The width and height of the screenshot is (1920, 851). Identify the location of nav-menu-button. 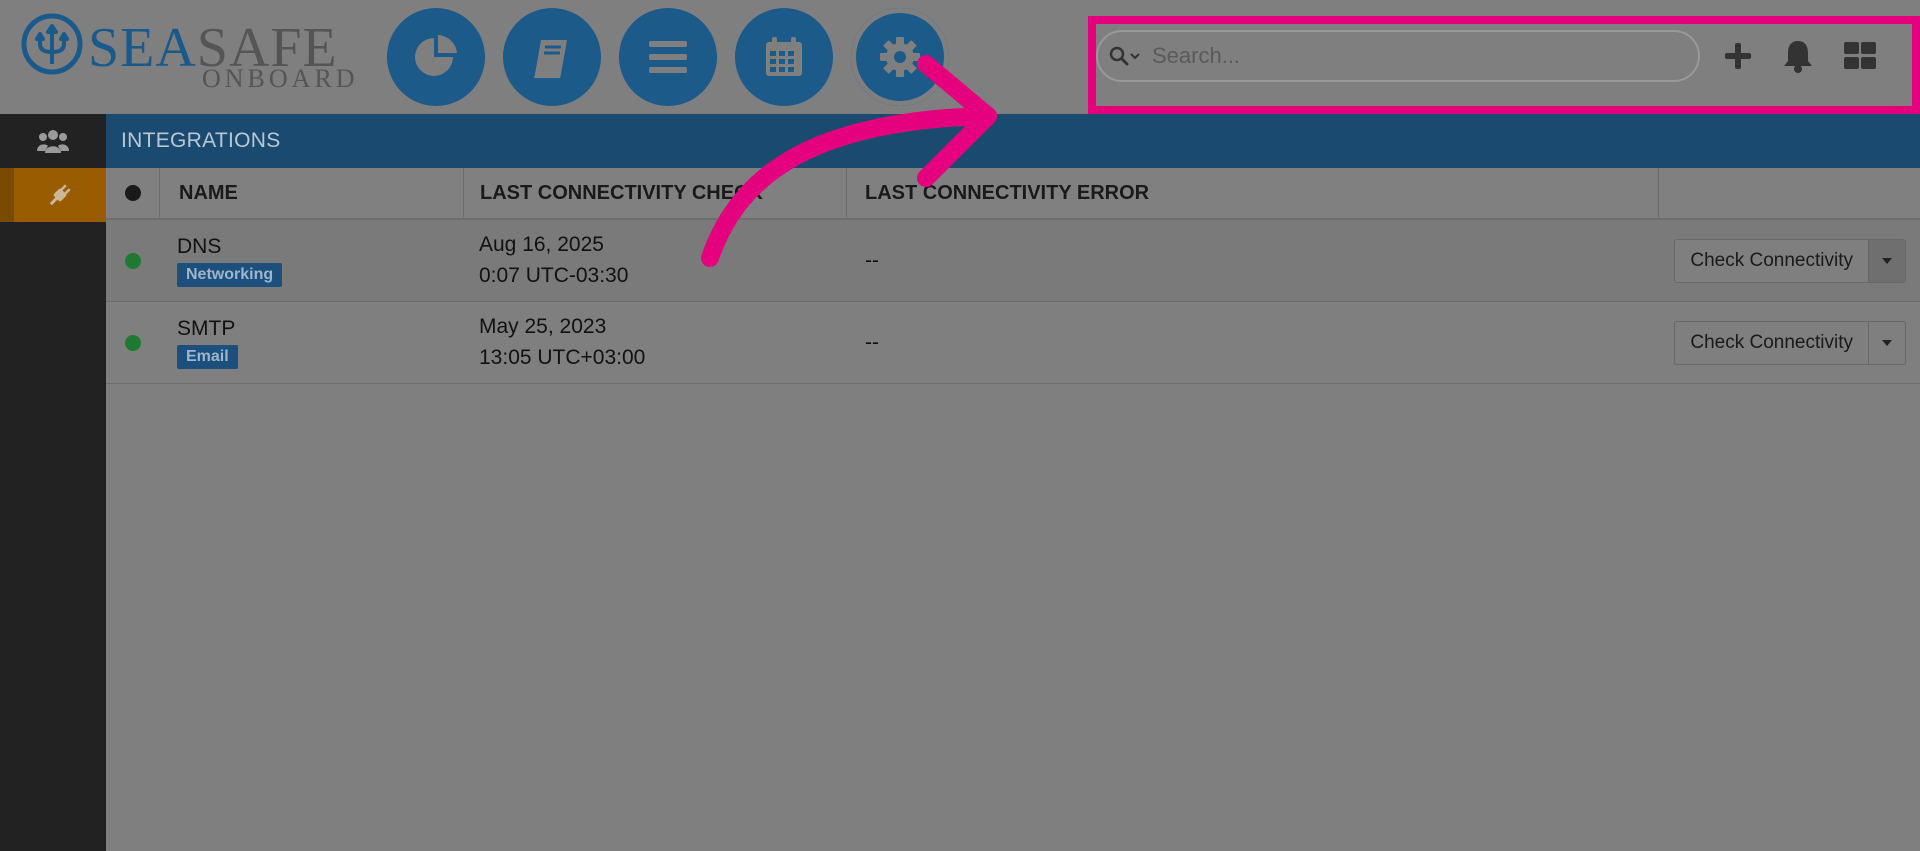
(668, 57).